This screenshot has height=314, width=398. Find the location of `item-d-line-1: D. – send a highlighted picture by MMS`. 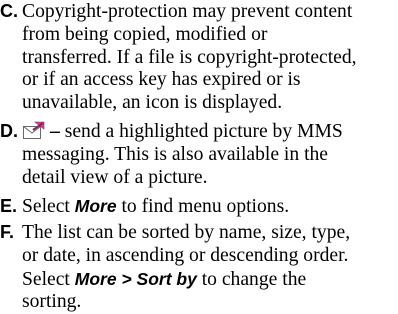

item-d-line-1: D. – send a highlighted picture by MMS is located at coordinates (171, 131).